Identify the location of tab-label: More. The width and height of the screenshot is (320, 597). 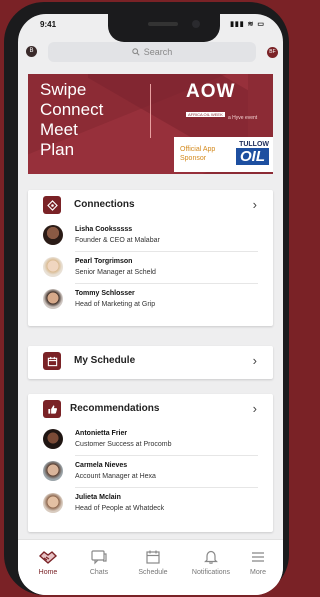
(258, 572).